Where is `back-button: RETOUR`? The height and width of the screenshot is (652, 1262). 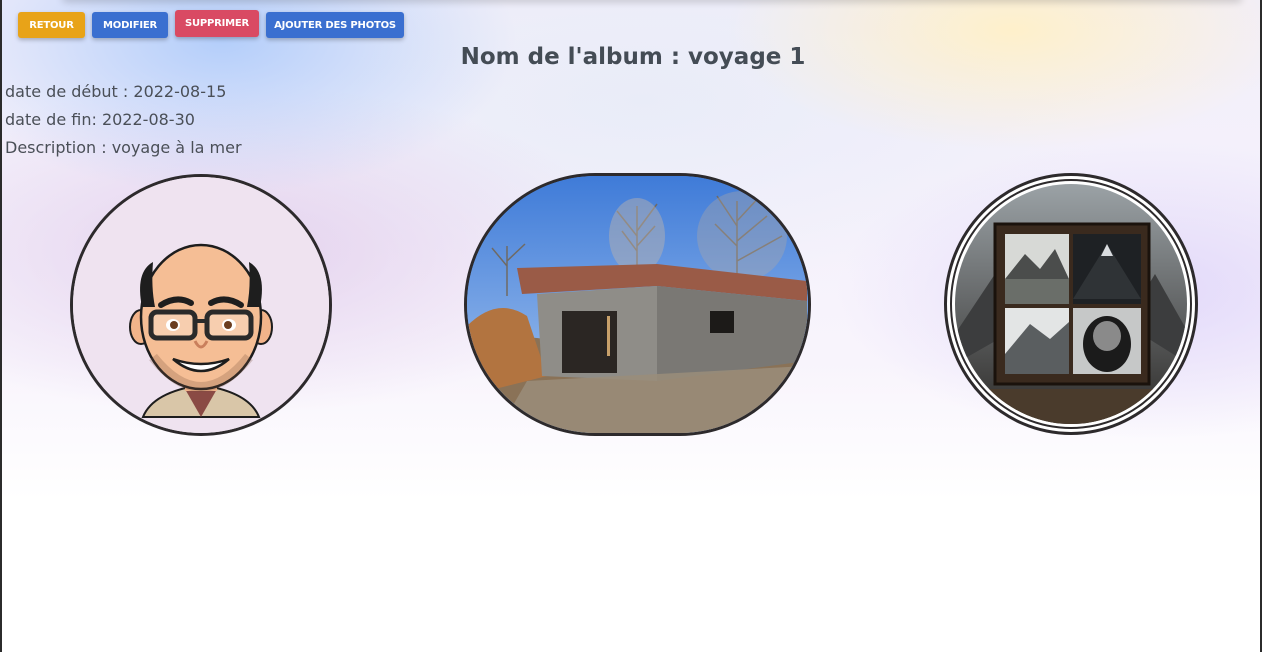
back-button: RETOUR is located at coordinates (51, 25).